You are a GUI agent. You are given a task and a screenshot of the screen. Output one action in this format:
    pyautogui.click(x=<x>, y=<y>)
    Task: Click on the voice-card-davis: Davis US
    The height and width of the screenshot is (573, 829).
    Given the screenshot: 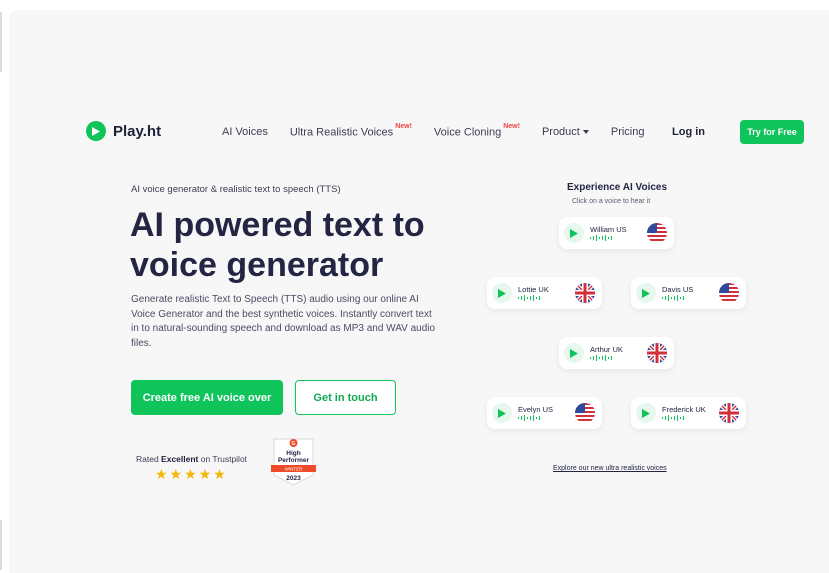 What is the action you would take?
    pyautogui.click(x=688, y=293)
    